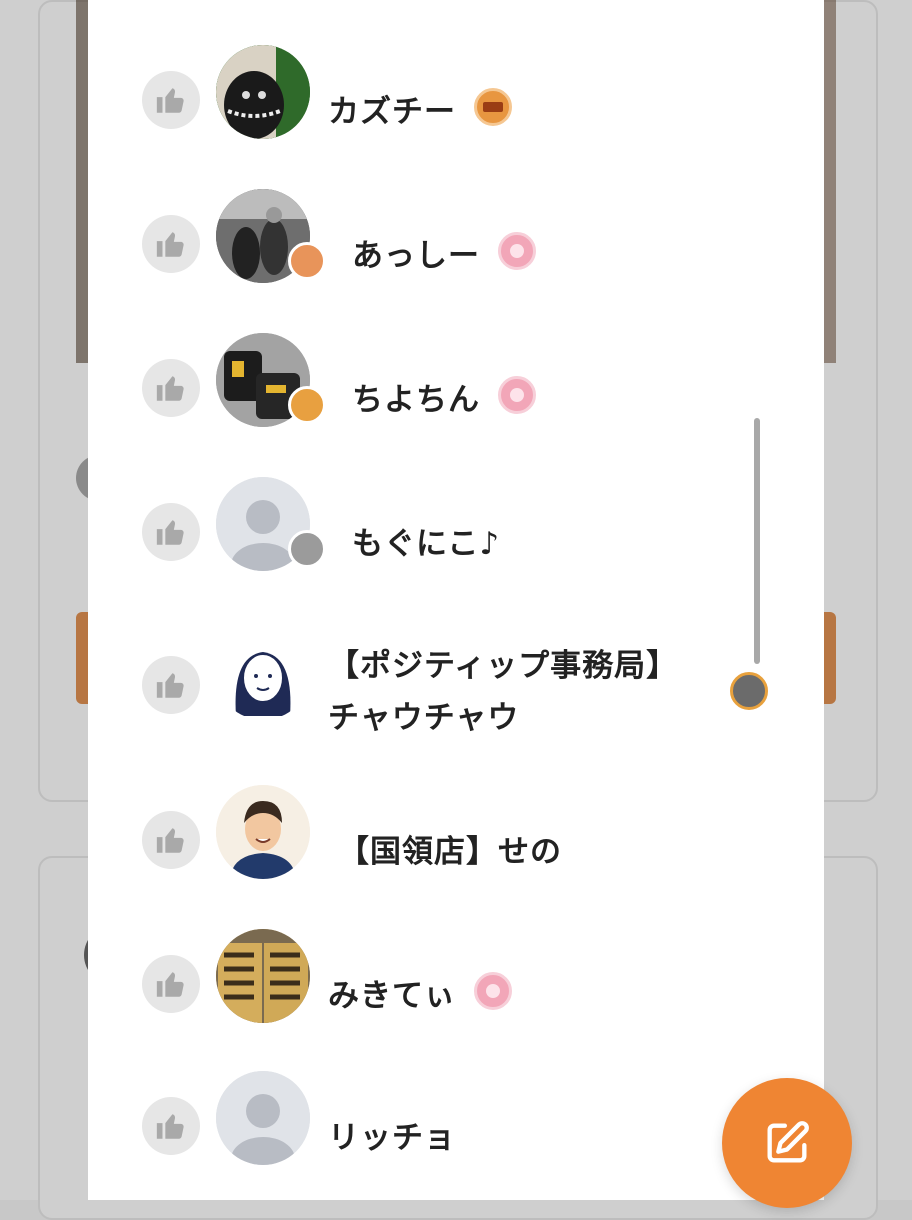  Describe the element at coordinates (392, 108) in the screenshot. I see `liker-name: カズチー` at that location.